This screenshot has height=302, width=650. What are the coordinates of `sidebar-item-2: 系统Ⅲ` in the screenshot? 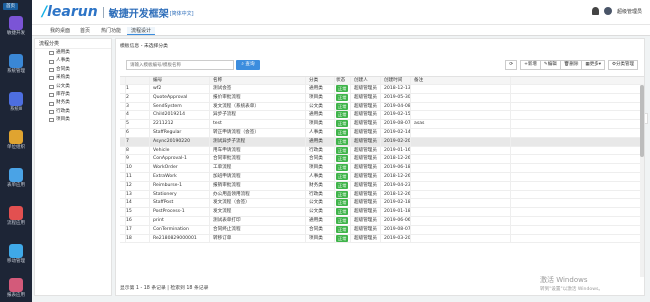 It's located at (16, 103).